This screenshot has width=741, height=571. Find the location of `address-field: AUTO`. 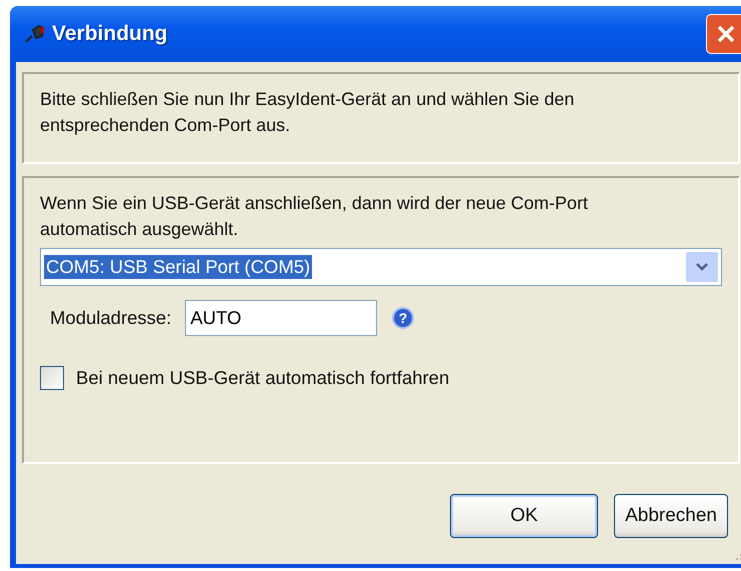

address-field: AUTO is located at coordinates (281, 318).